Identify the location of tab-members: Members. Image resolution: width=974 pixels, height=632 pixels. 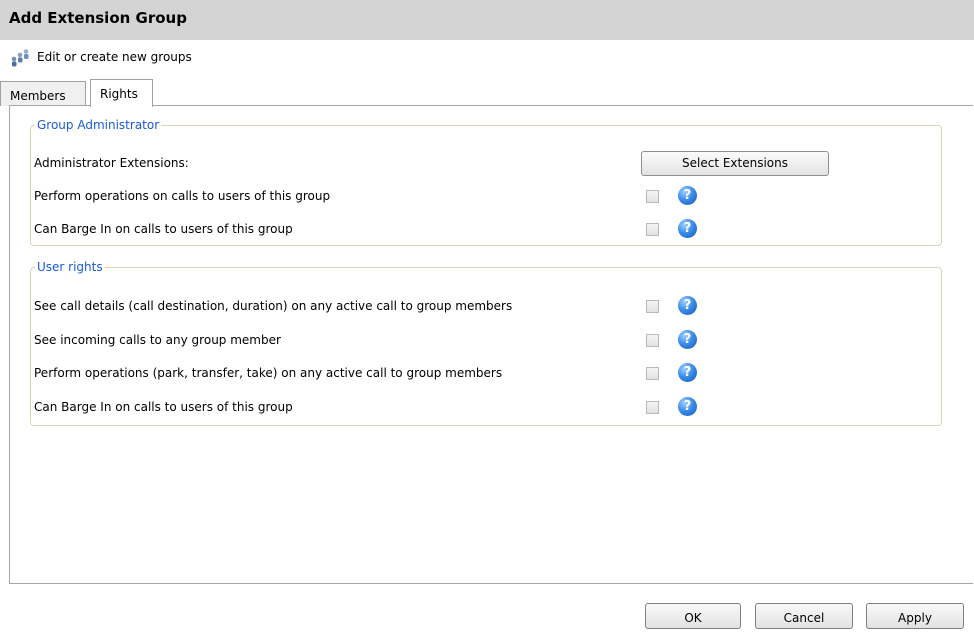
(43, 93).